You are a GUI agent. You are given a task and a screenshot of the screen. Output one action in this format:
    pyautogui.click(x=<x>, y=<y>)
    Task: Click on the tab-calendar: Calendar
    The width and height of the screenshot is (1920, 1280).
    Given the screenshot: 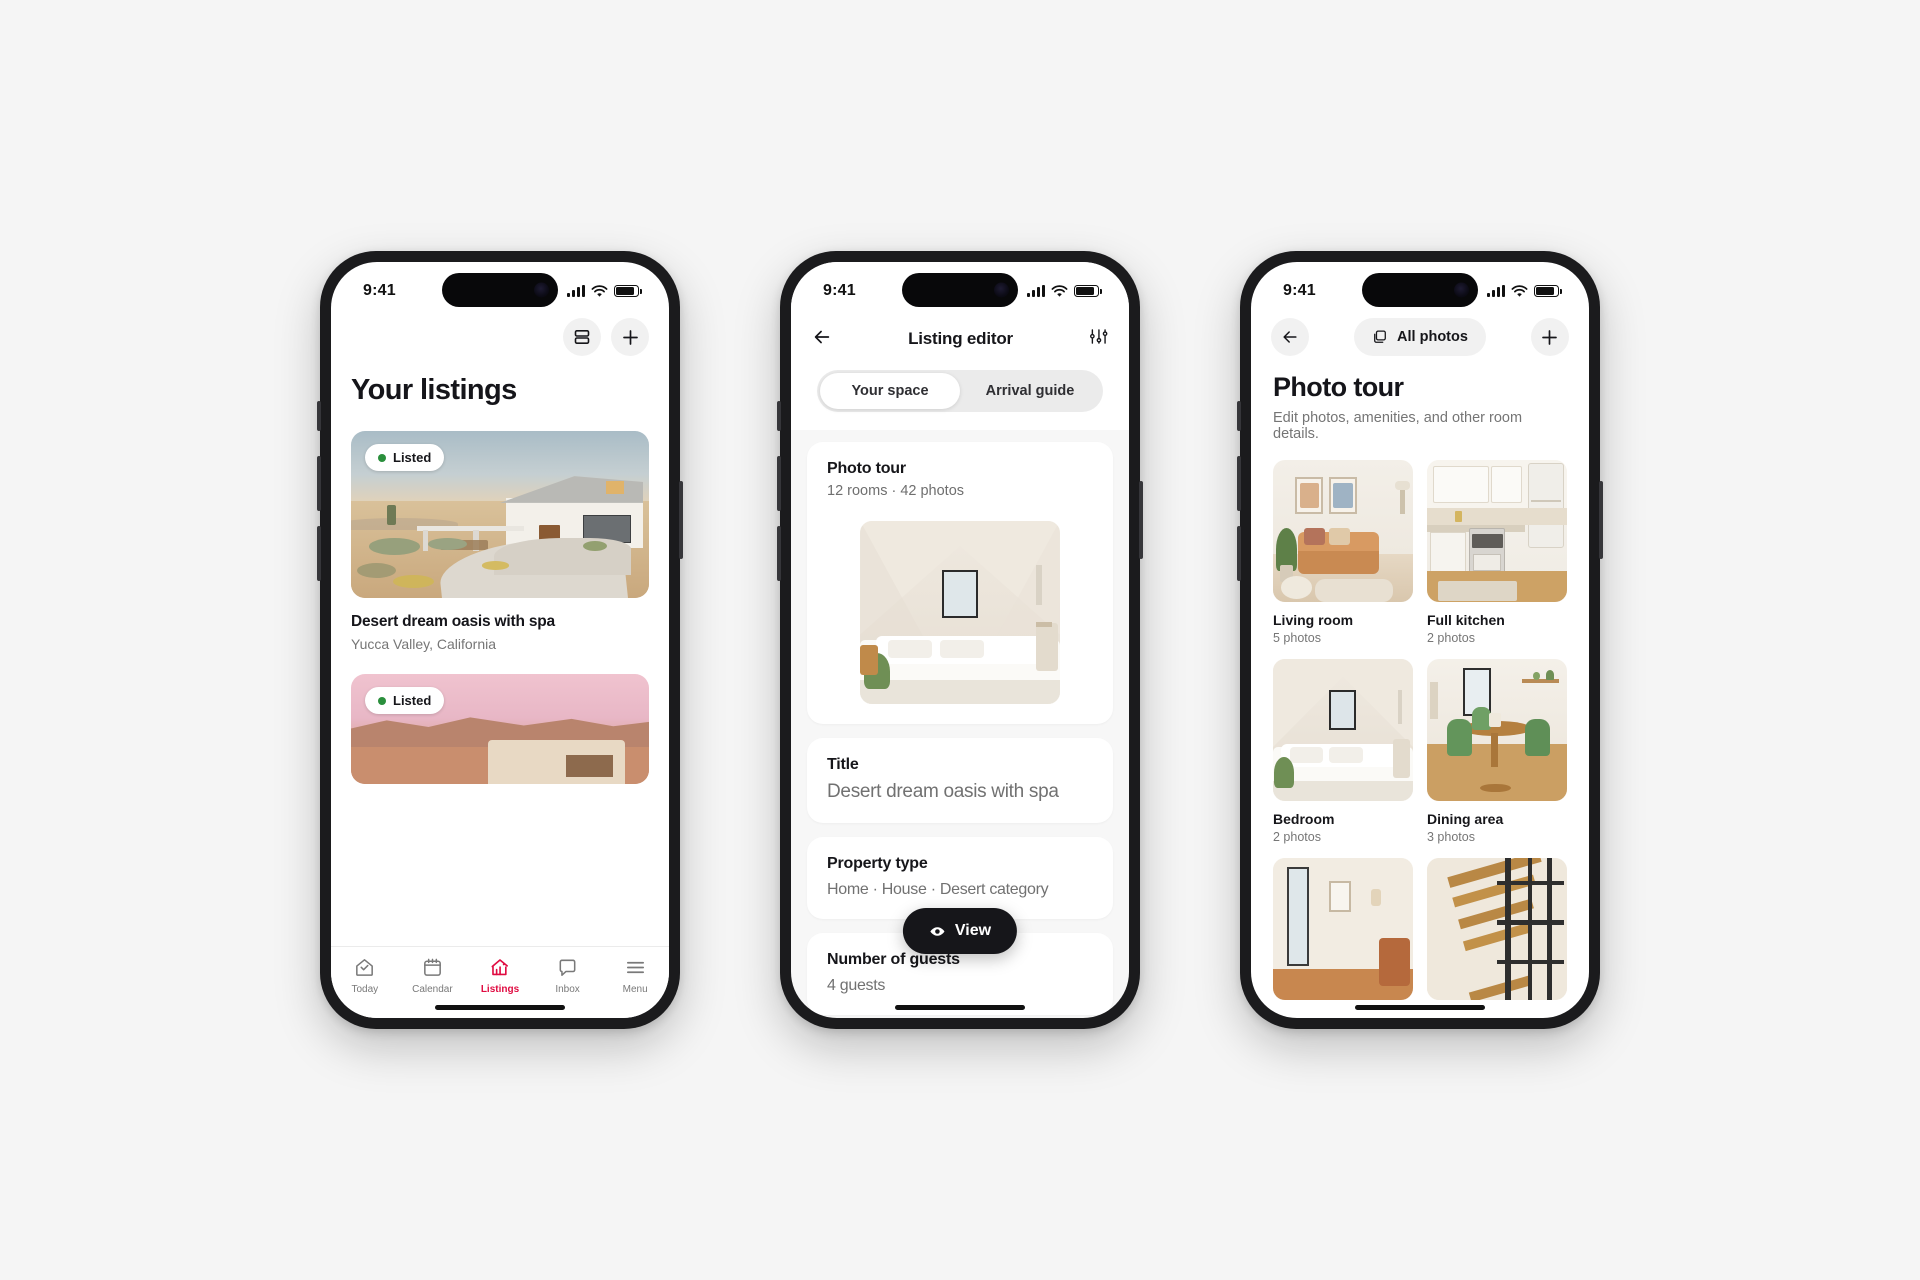 What is the action you would take?
    pyautogui.click(x=433, y=975)
    